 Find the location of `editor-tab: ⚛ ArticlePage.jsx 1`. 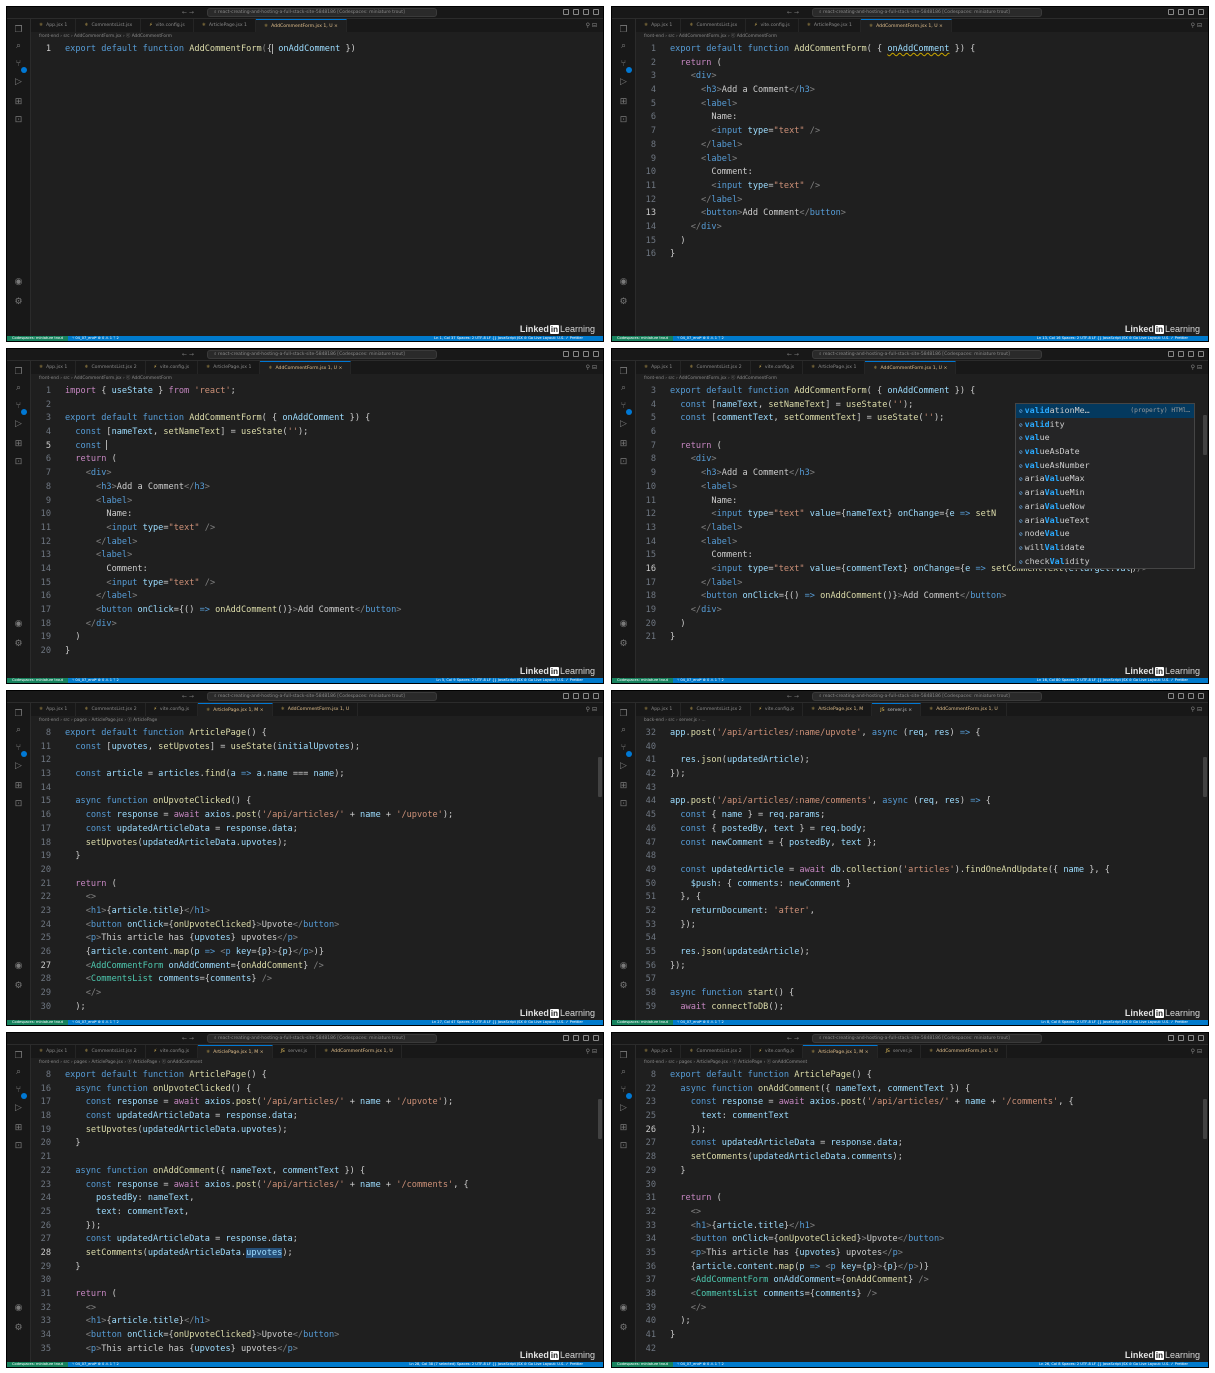

editor-tab: ⚛ ArticlePage.jsx 1 is located at coordinates (834, 367).